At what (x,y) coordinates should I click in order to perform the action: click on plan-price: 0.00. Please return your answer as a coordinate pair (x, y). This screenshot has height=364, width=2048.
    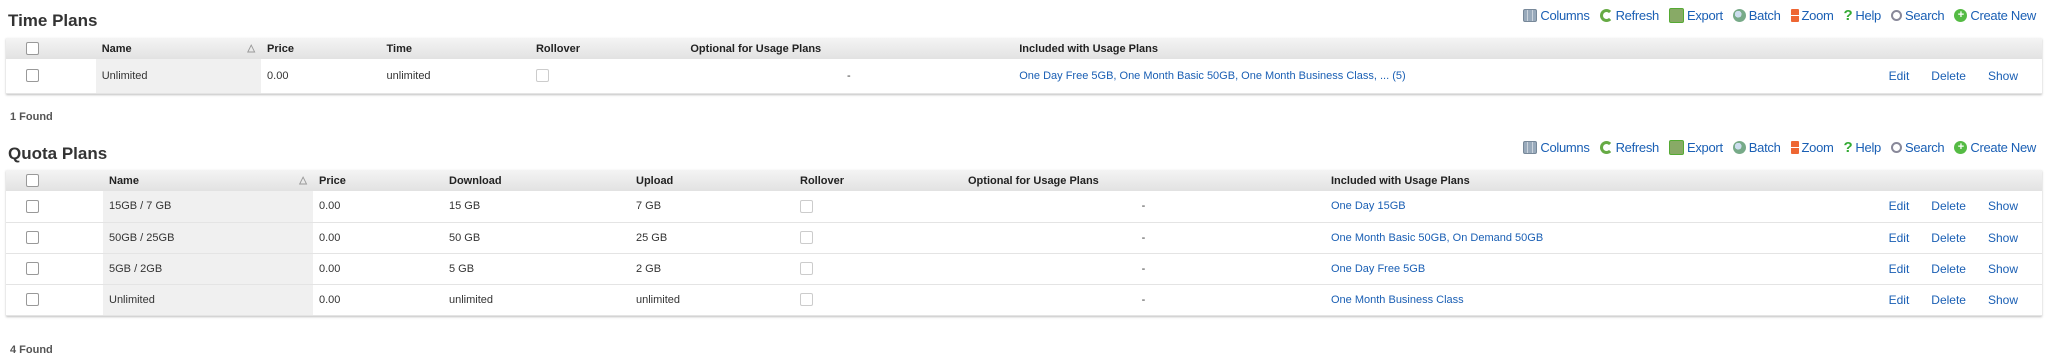
    Looking at the image, I should click on (330, 237).